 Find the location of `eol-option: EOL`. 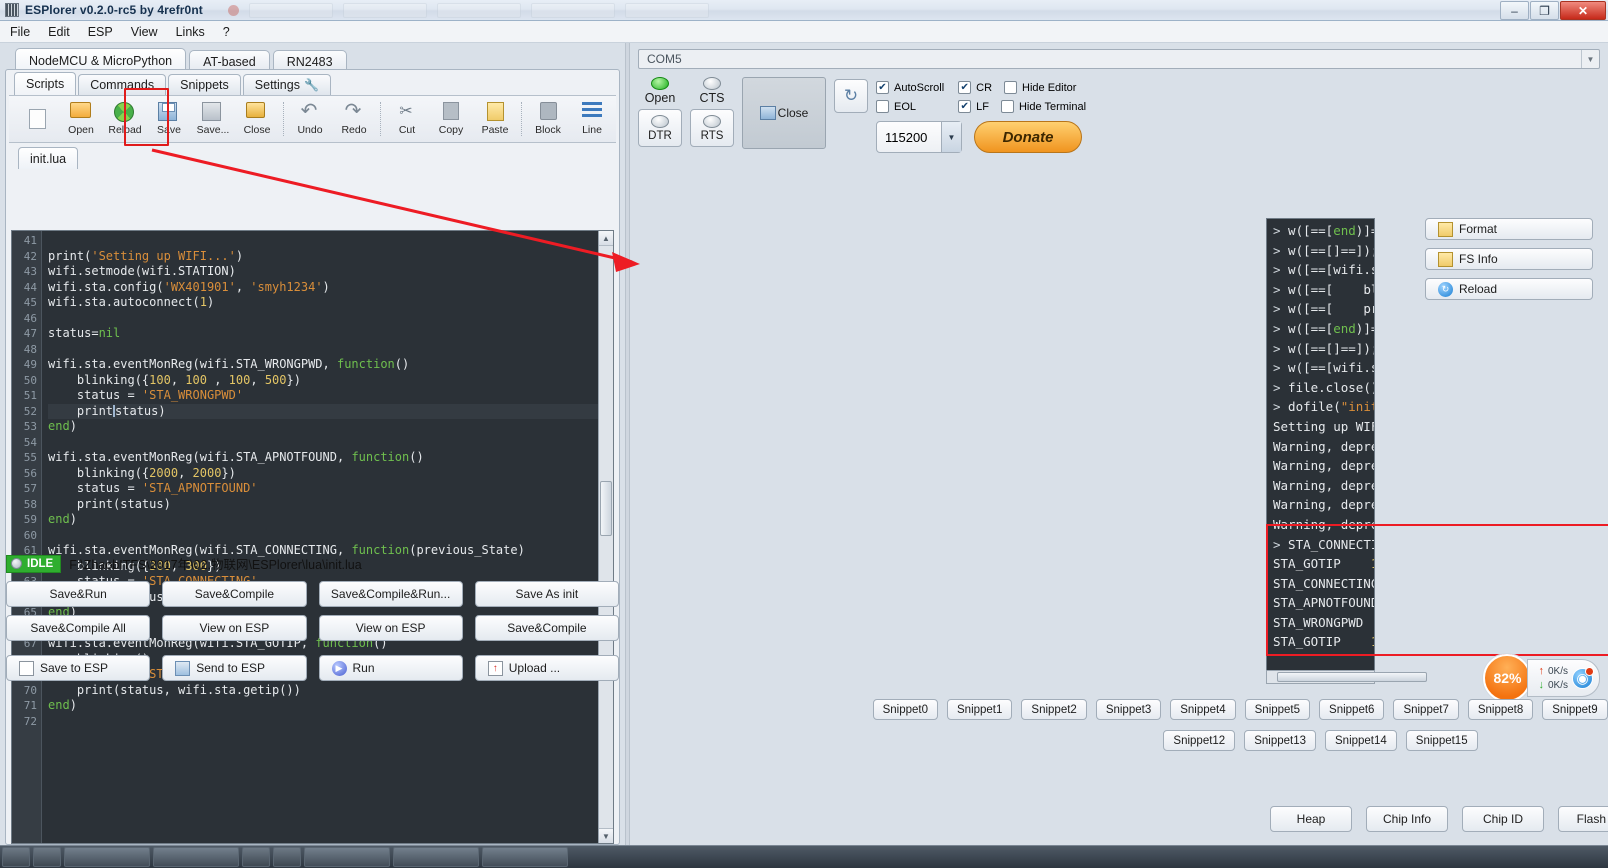

eol-option: EOL is located at coordinates (910, 106).